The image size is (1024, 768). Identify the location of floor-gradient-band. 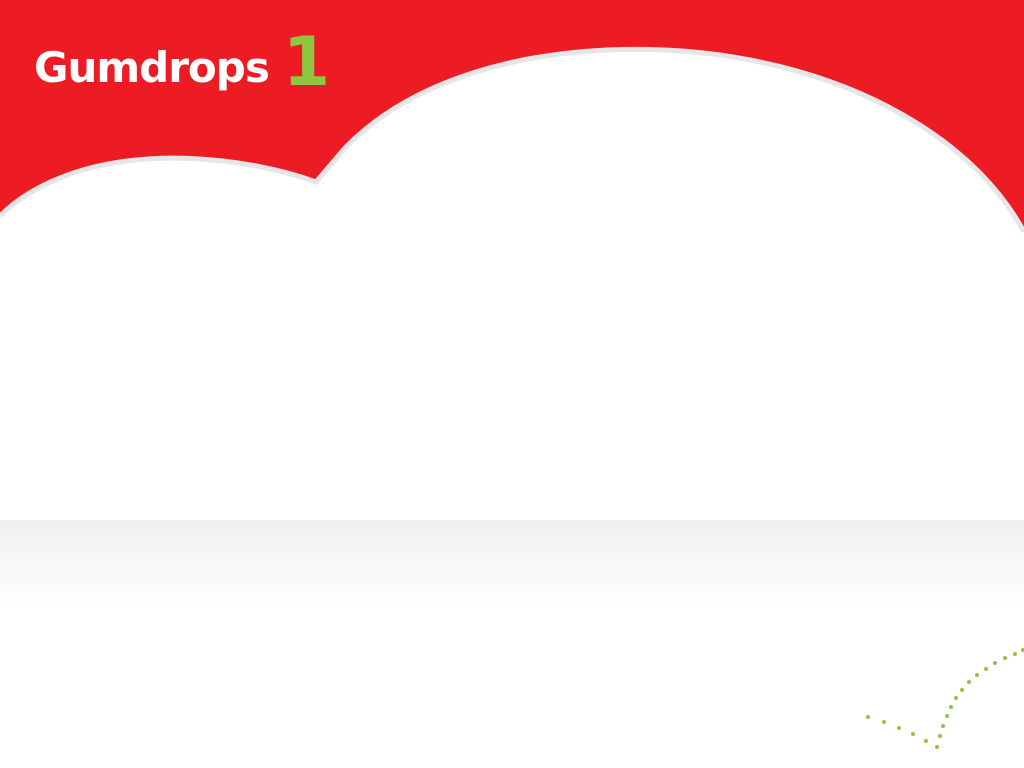
(512, 565).